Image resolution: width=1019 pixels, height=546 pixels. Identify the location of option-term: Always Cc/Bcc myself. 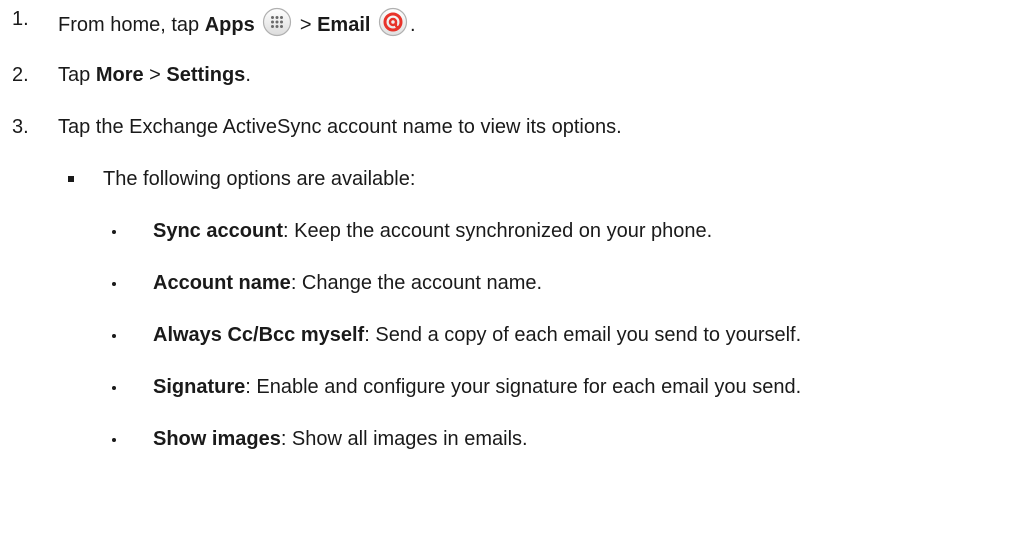
(259, 335).